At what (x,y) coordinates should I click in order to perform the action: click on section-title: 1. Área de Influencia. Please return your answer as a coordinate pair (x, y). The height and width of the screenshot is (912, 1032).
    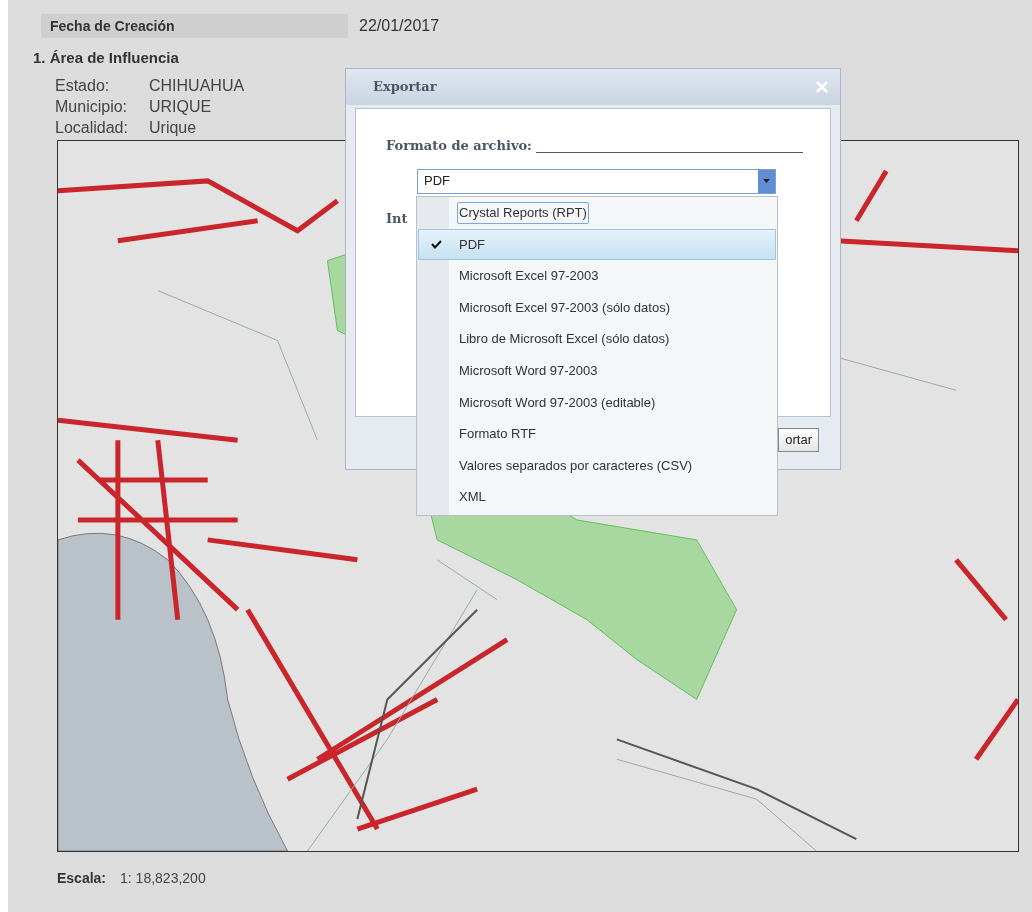
    Looking at the image, I should click on (106, 58).